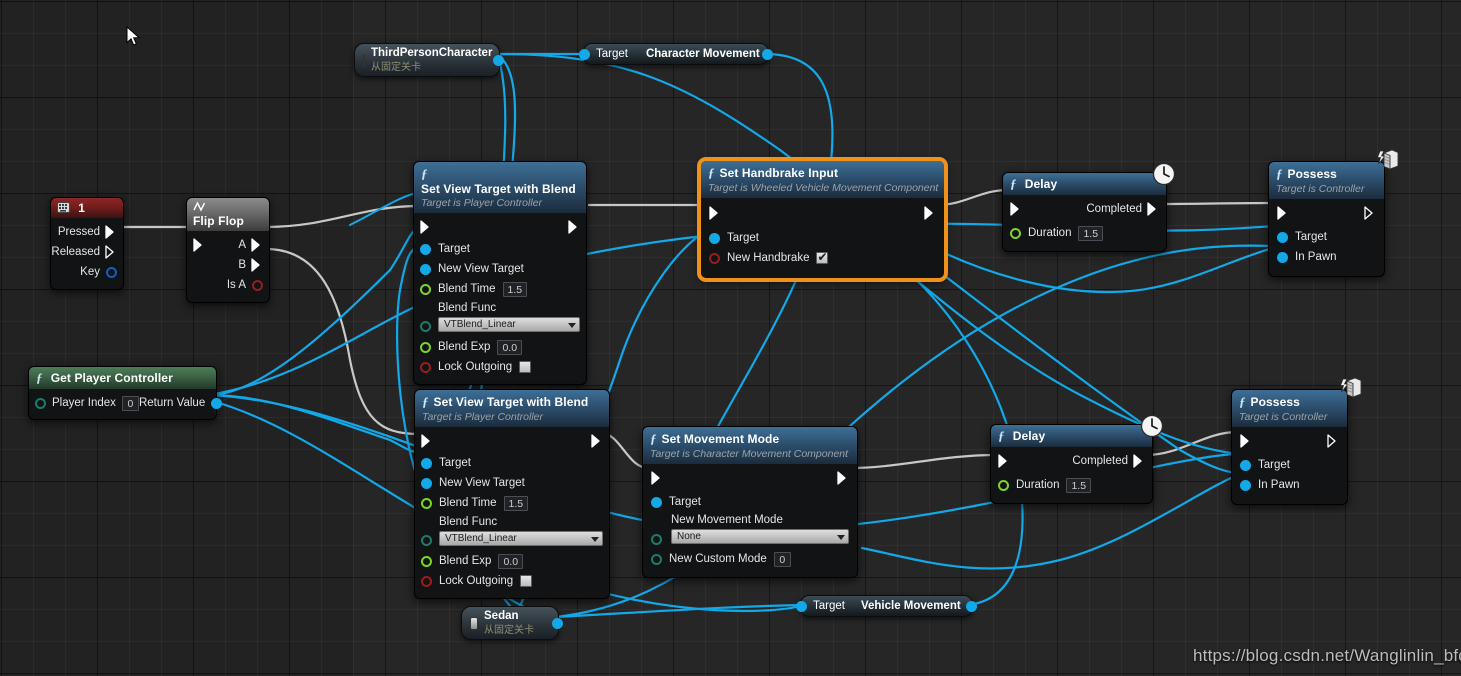 The height and width of the screenshot is (676, 1461). What do you see at coordinates (750, 528) in the screenshot?
I see `pin-row-new-movement-mode: New Movement Mode None` at bounding box center [750, 528].